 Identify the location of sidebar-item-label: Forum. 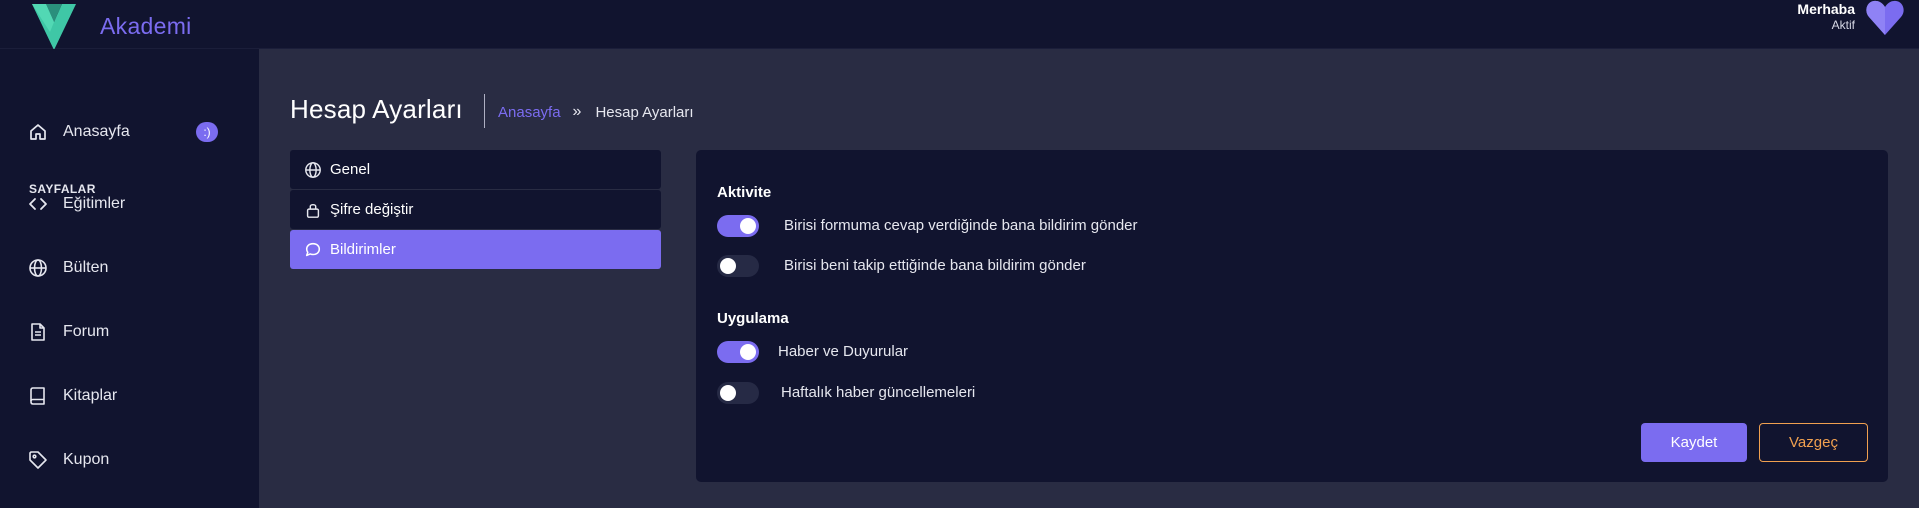
(86, 331).